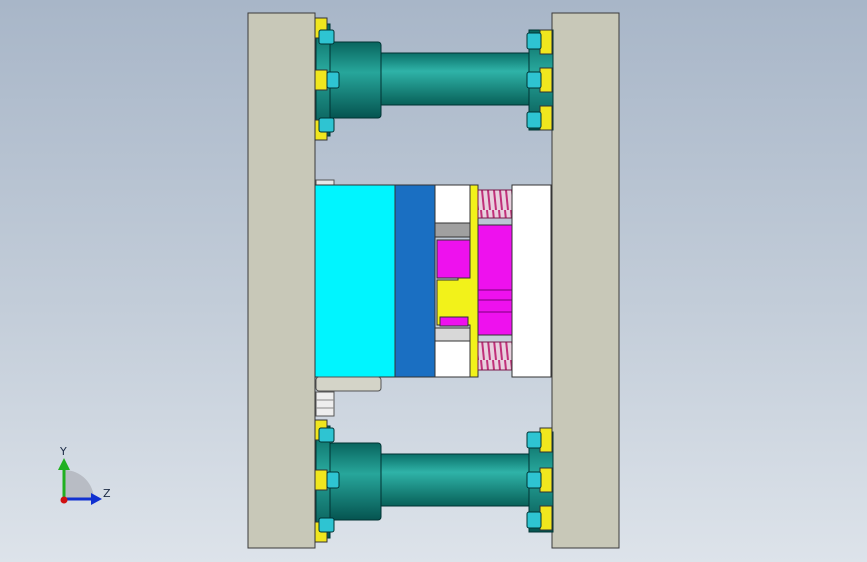 This screenshot has height=562, width=867. What do you see at coordinates (452, 334) in the screenshot?
I see `guide-strip-bottom` at bounding box center [452, 334].